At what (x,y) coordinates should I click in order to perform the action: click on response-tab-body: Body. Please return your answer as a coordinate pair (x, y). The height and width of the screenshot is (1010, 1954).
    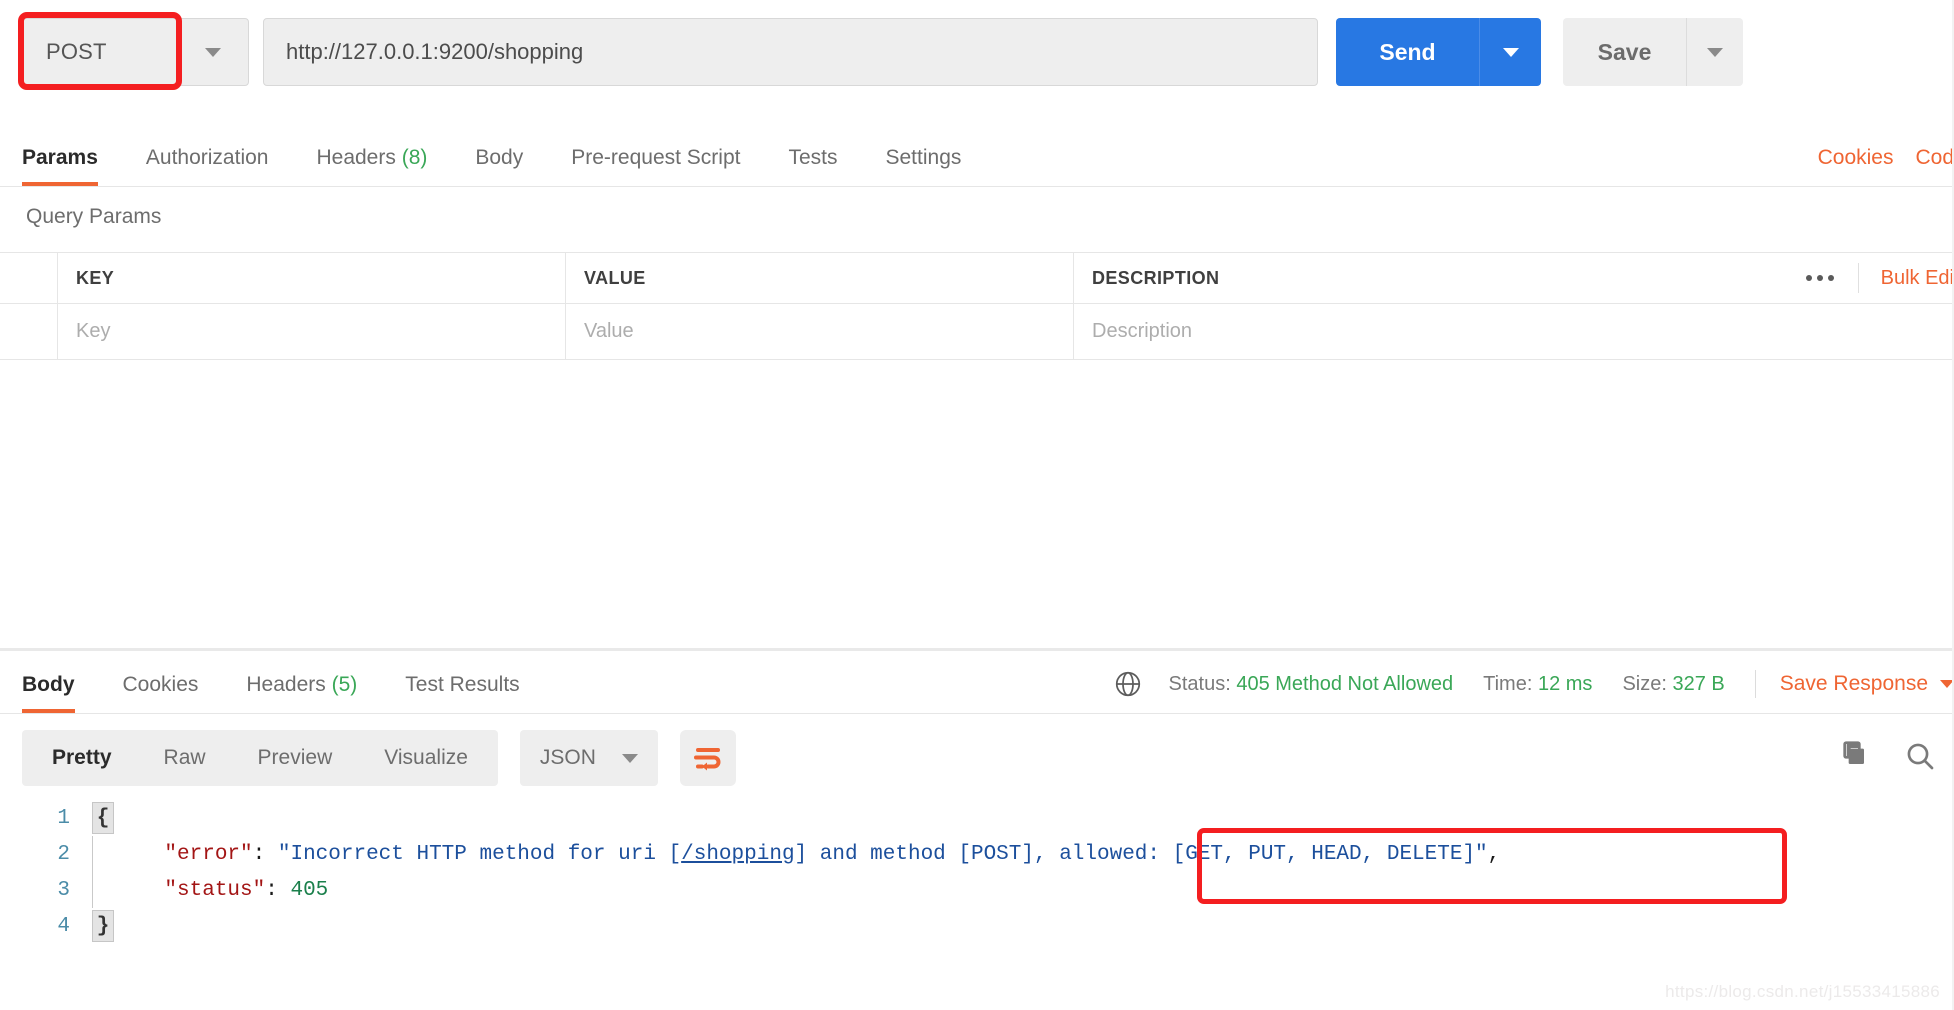
    Looking at the image, I should click on (48, 693).